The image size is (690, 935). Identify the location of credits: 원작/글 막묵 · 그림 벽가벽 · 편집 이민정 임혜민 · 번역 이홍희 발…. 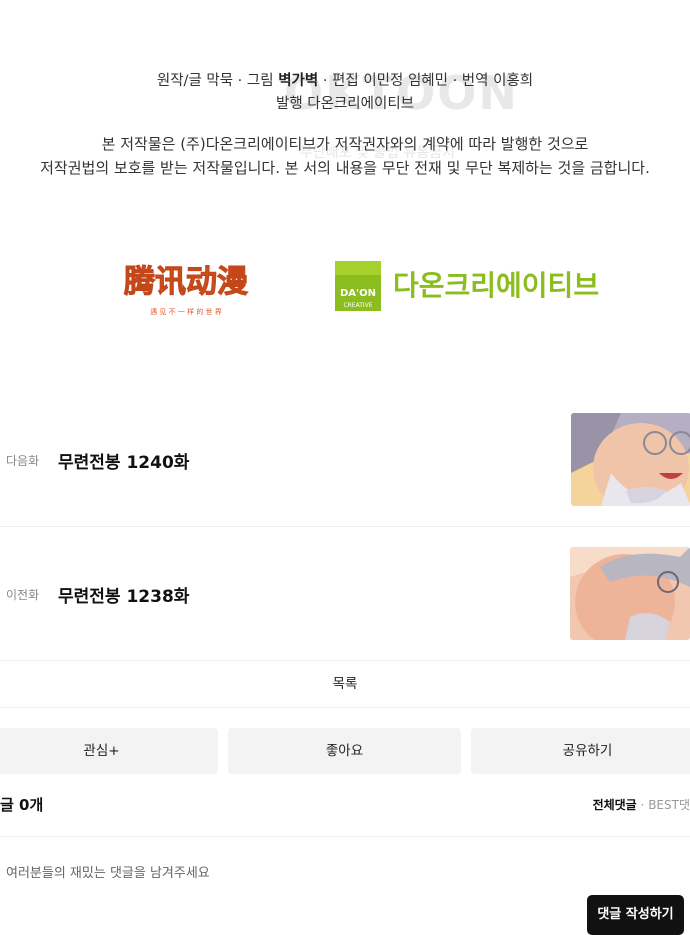
(345, 93).